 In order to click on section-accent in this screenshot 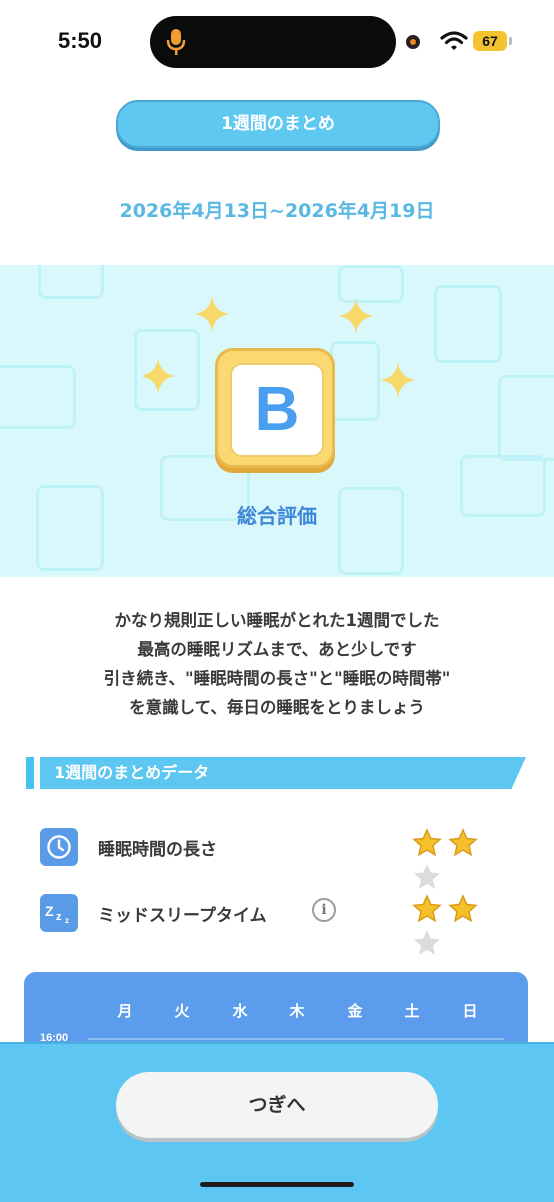, I will do `click(30, 773)`.